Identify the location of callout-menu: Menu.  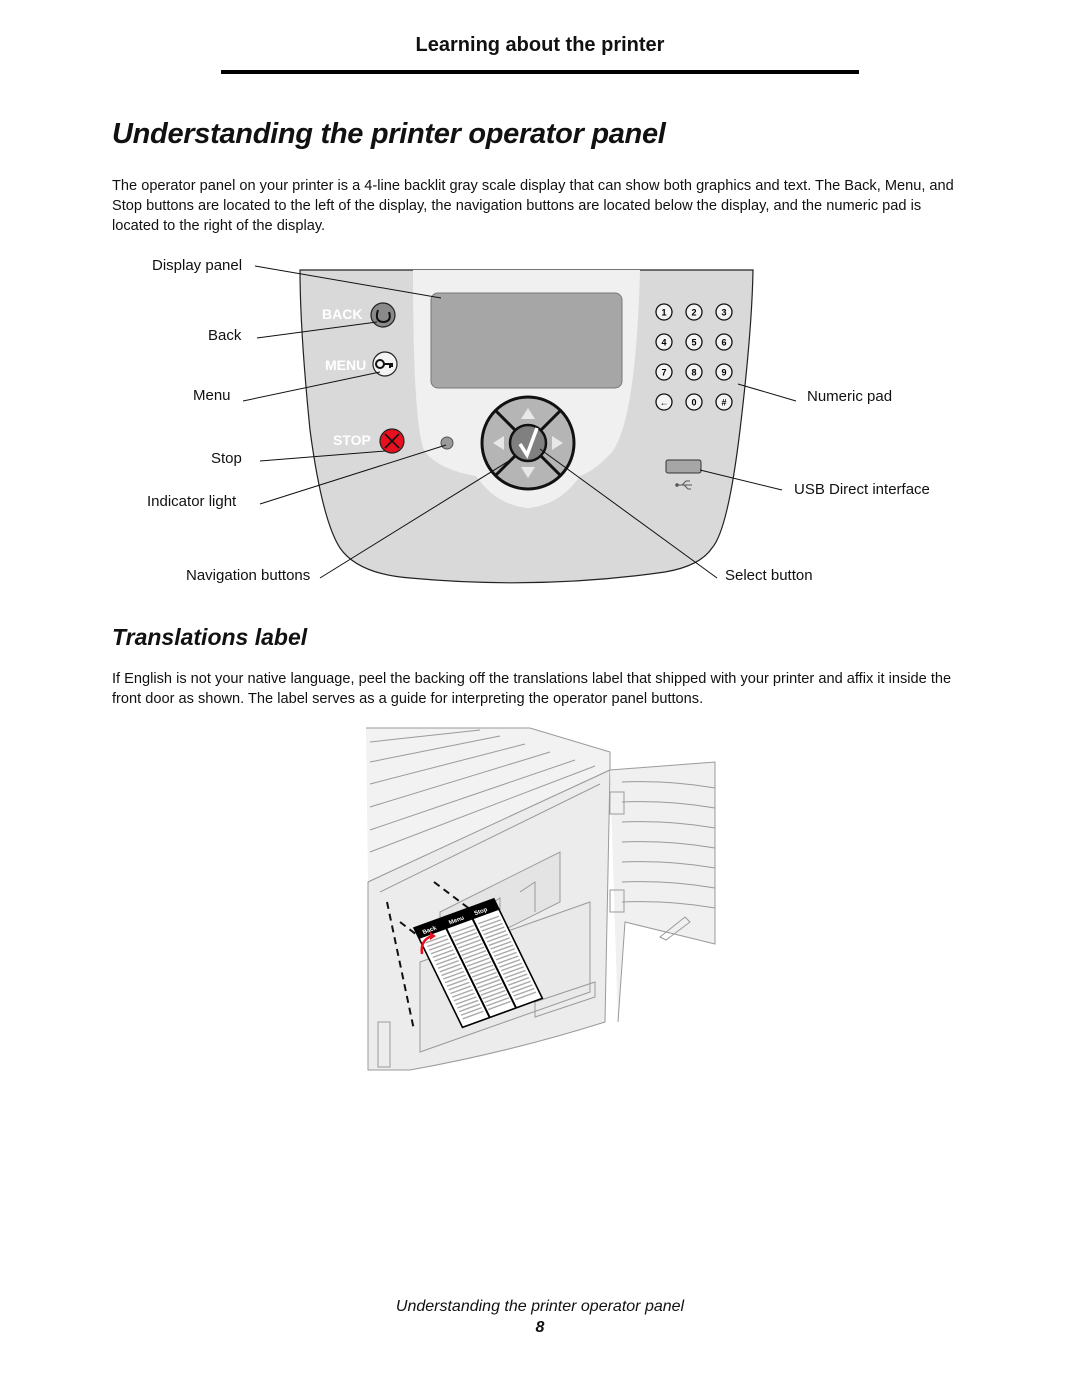
(212, 395).